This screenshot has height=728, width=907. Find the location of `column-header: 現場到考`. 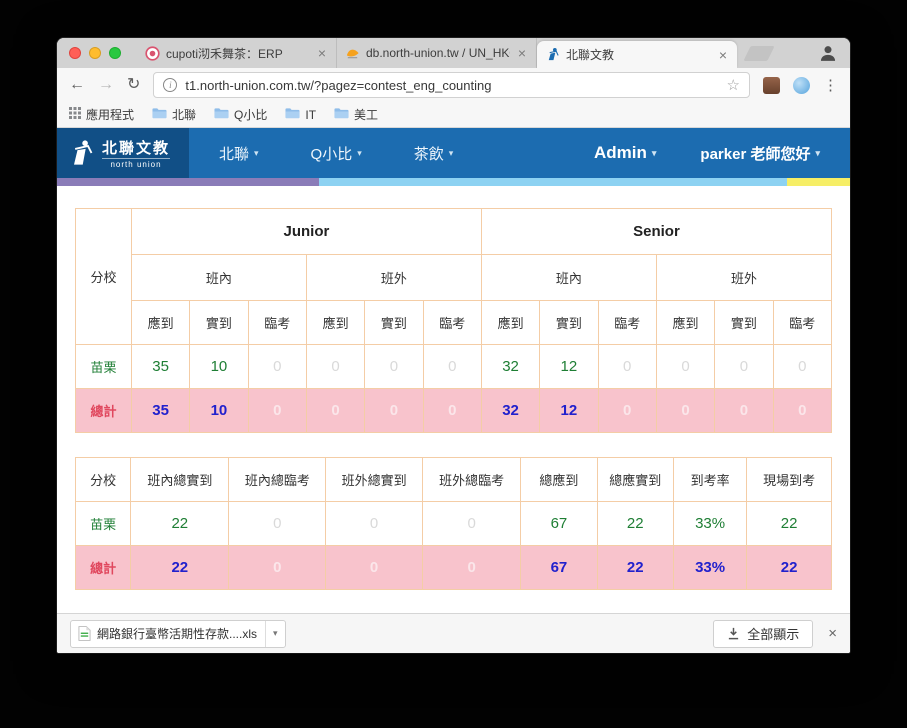

column-header: 現場到考 is located at coordinates (789, 479).